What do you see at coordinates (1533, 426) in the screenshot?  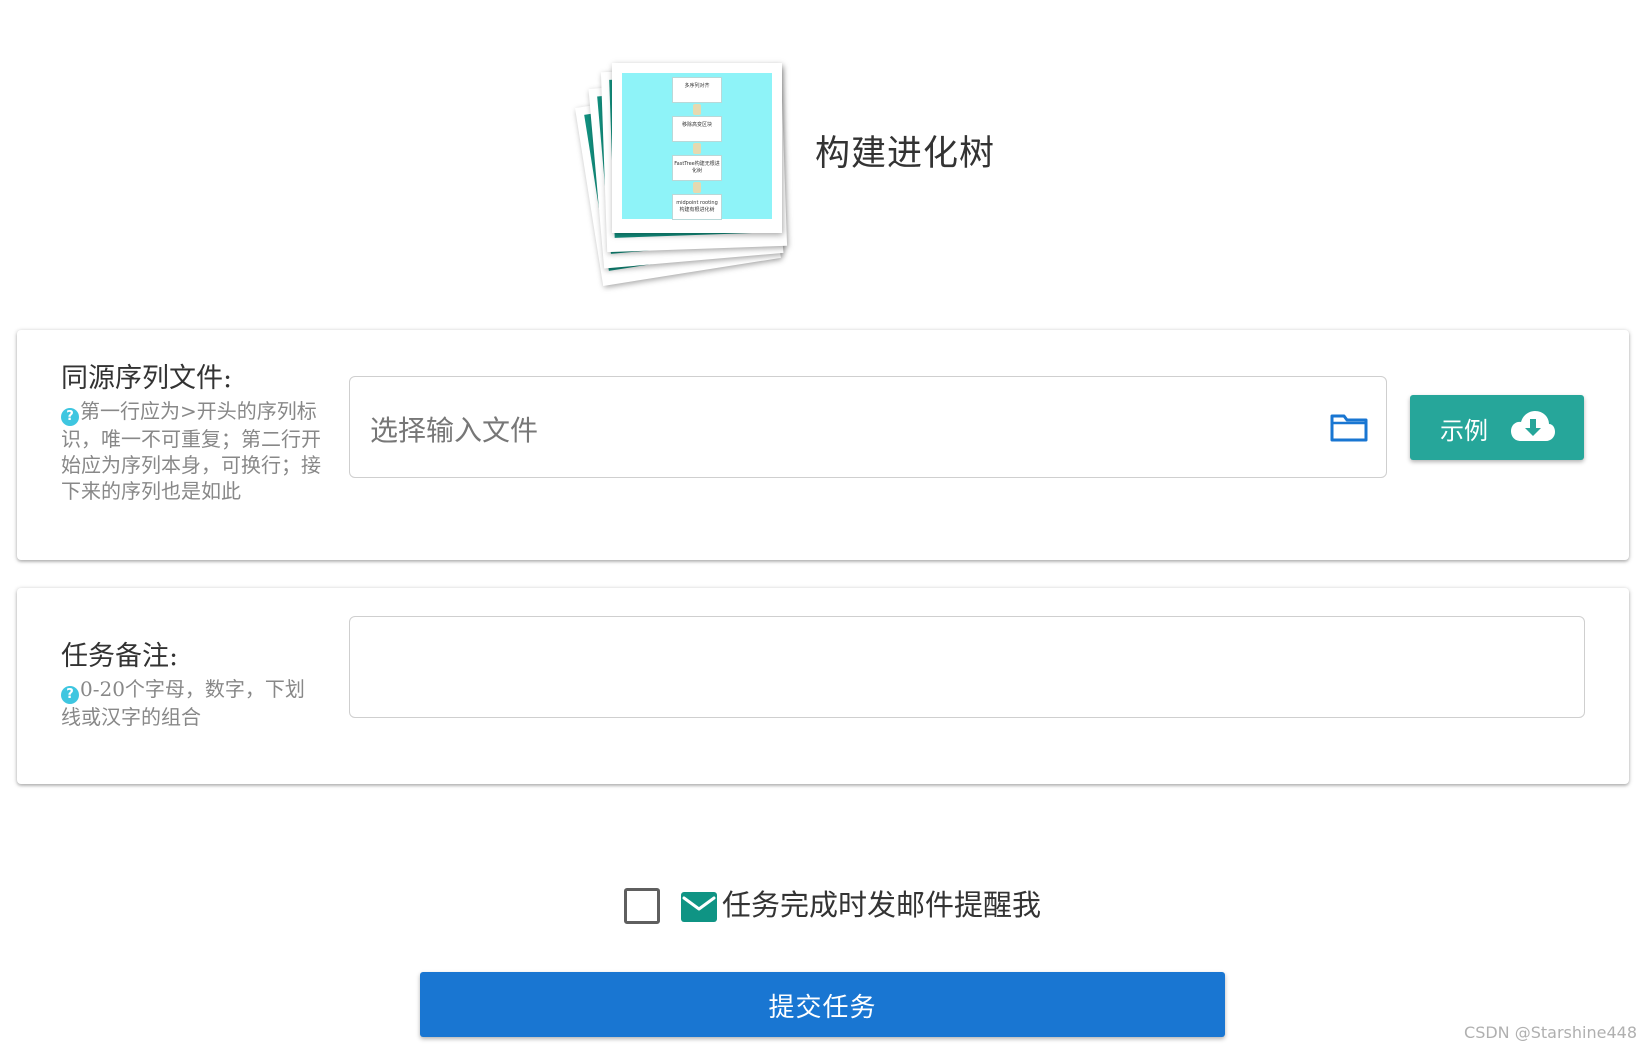 I see `cloud-download-icon` at bounding box center [1533, 426].